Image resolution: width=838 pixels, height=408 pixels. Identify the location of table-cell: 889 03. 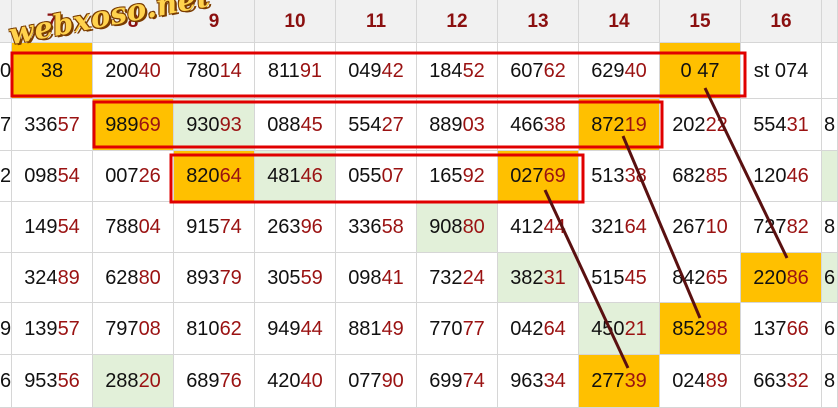
(457, 125).